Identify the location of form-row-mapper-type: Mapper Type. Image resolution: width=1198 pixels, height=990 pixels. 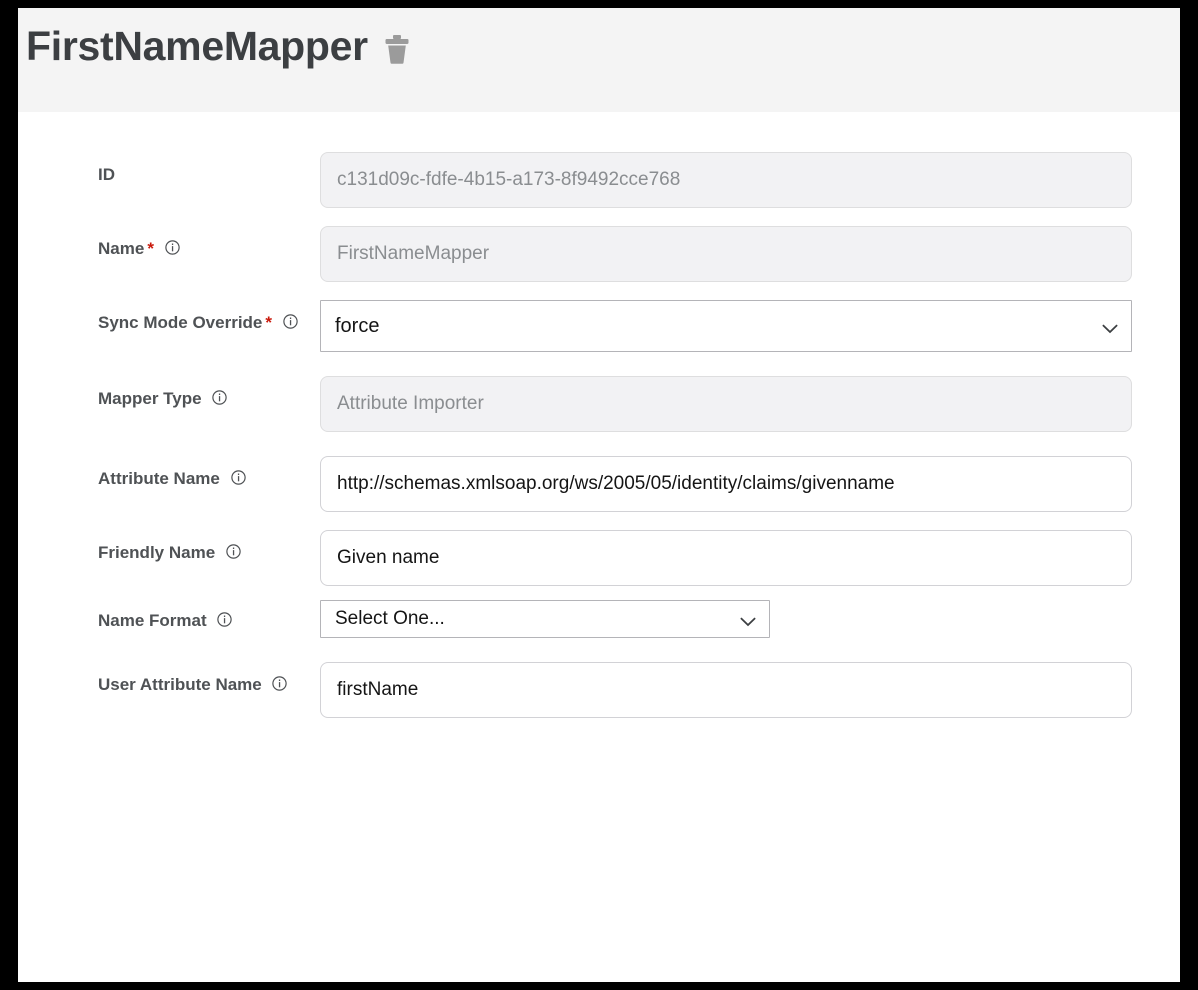
(603, 401).